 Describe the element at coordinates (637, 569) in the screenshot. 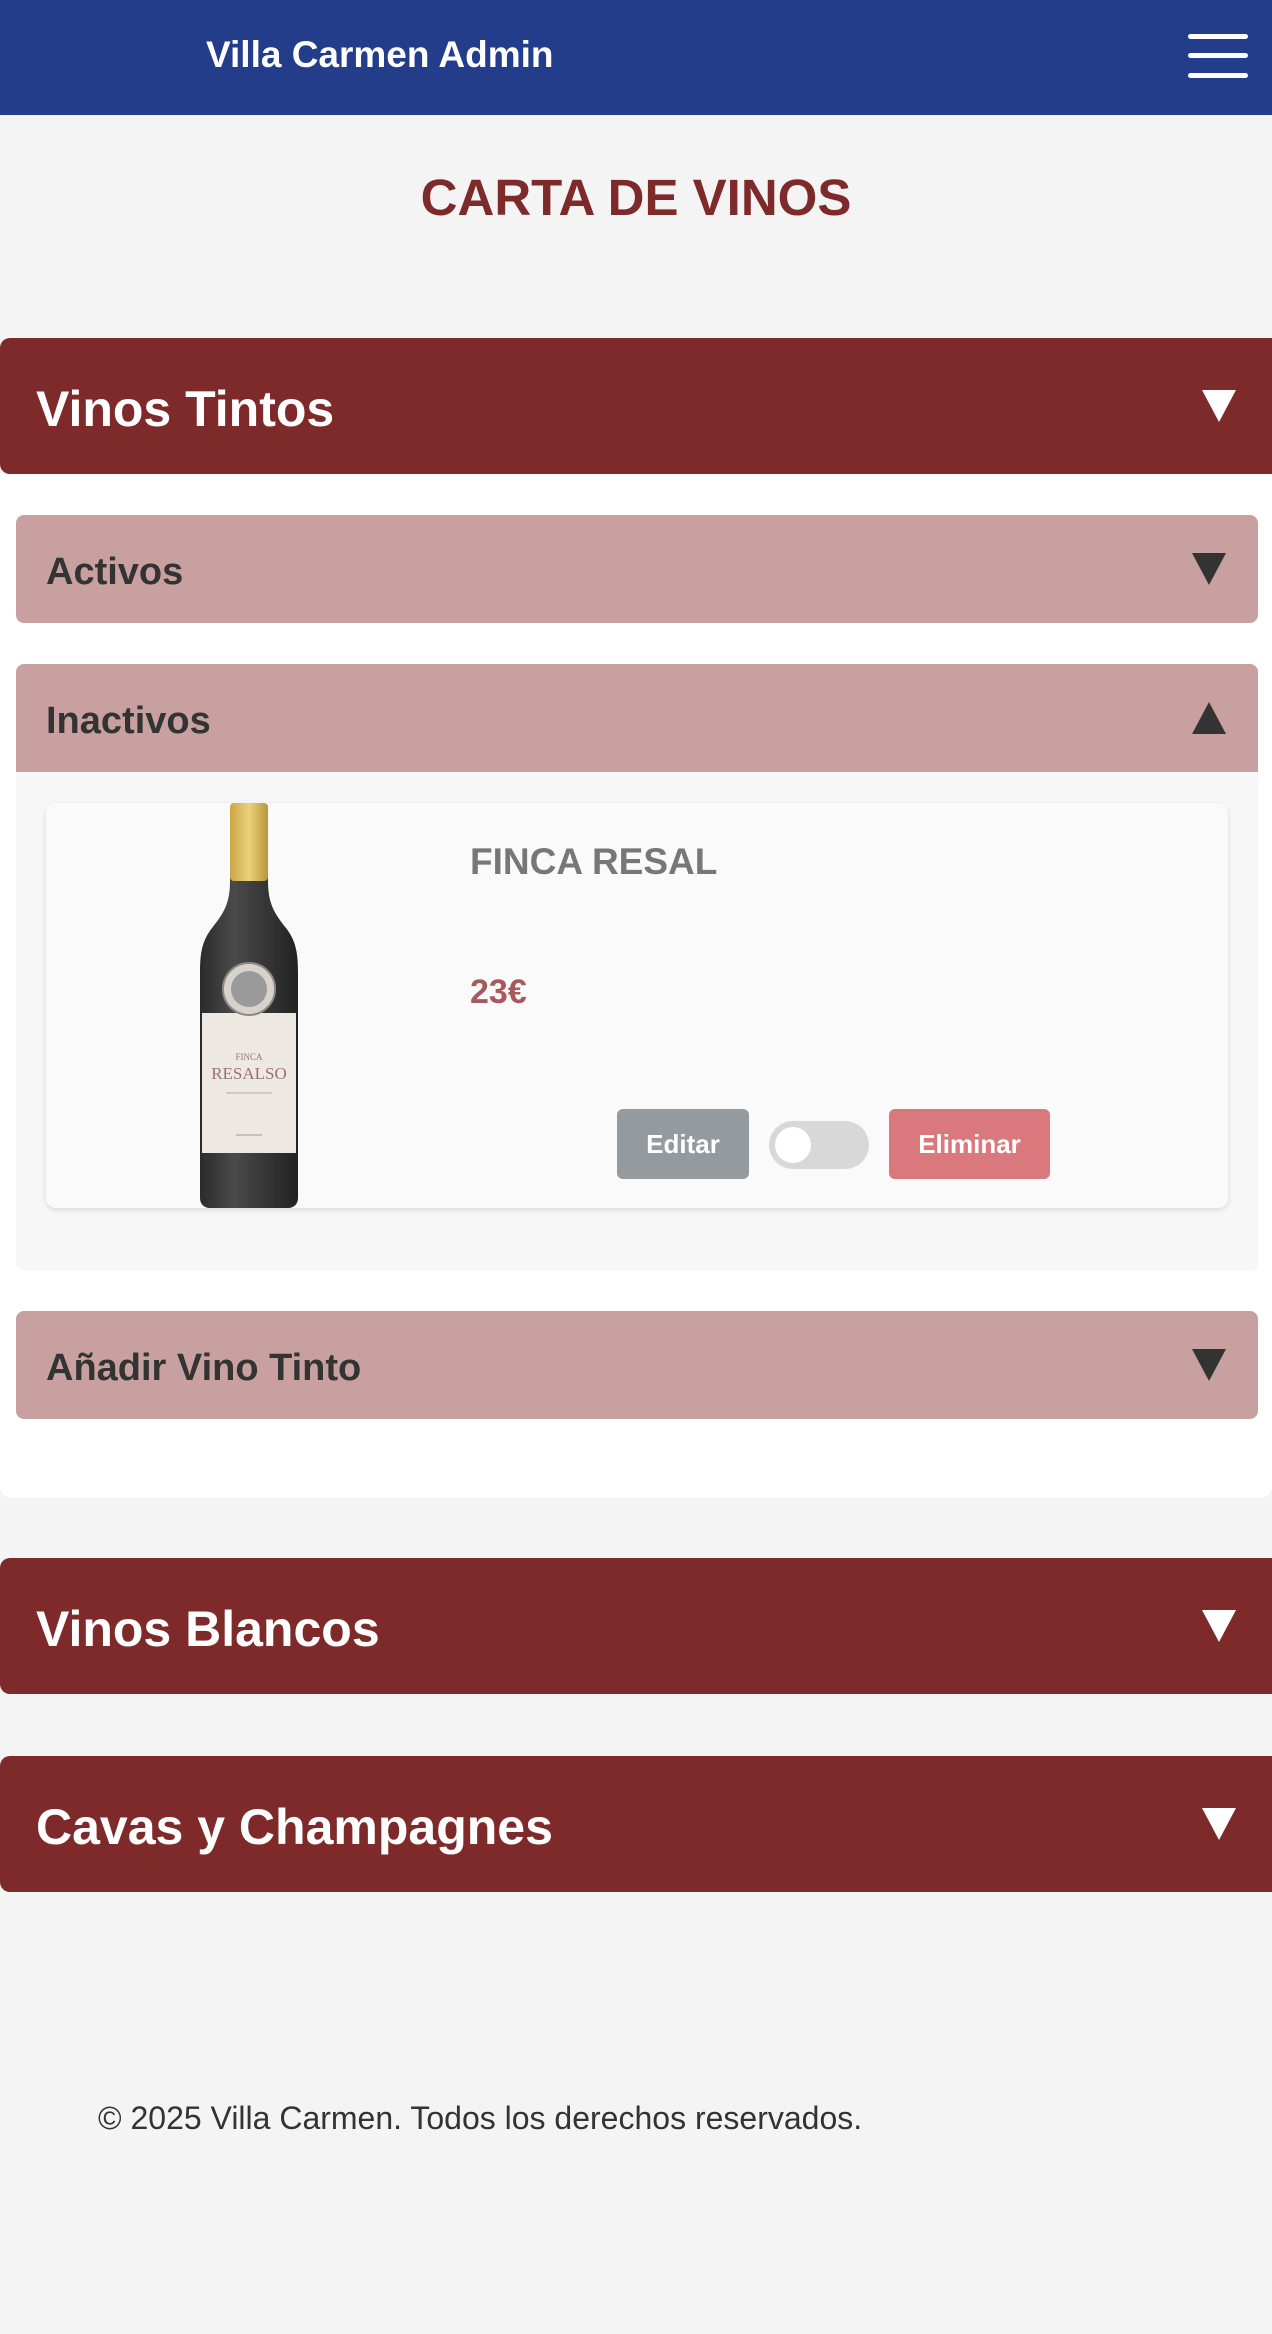

I see `subsection-header-activos: Activos` at that location.